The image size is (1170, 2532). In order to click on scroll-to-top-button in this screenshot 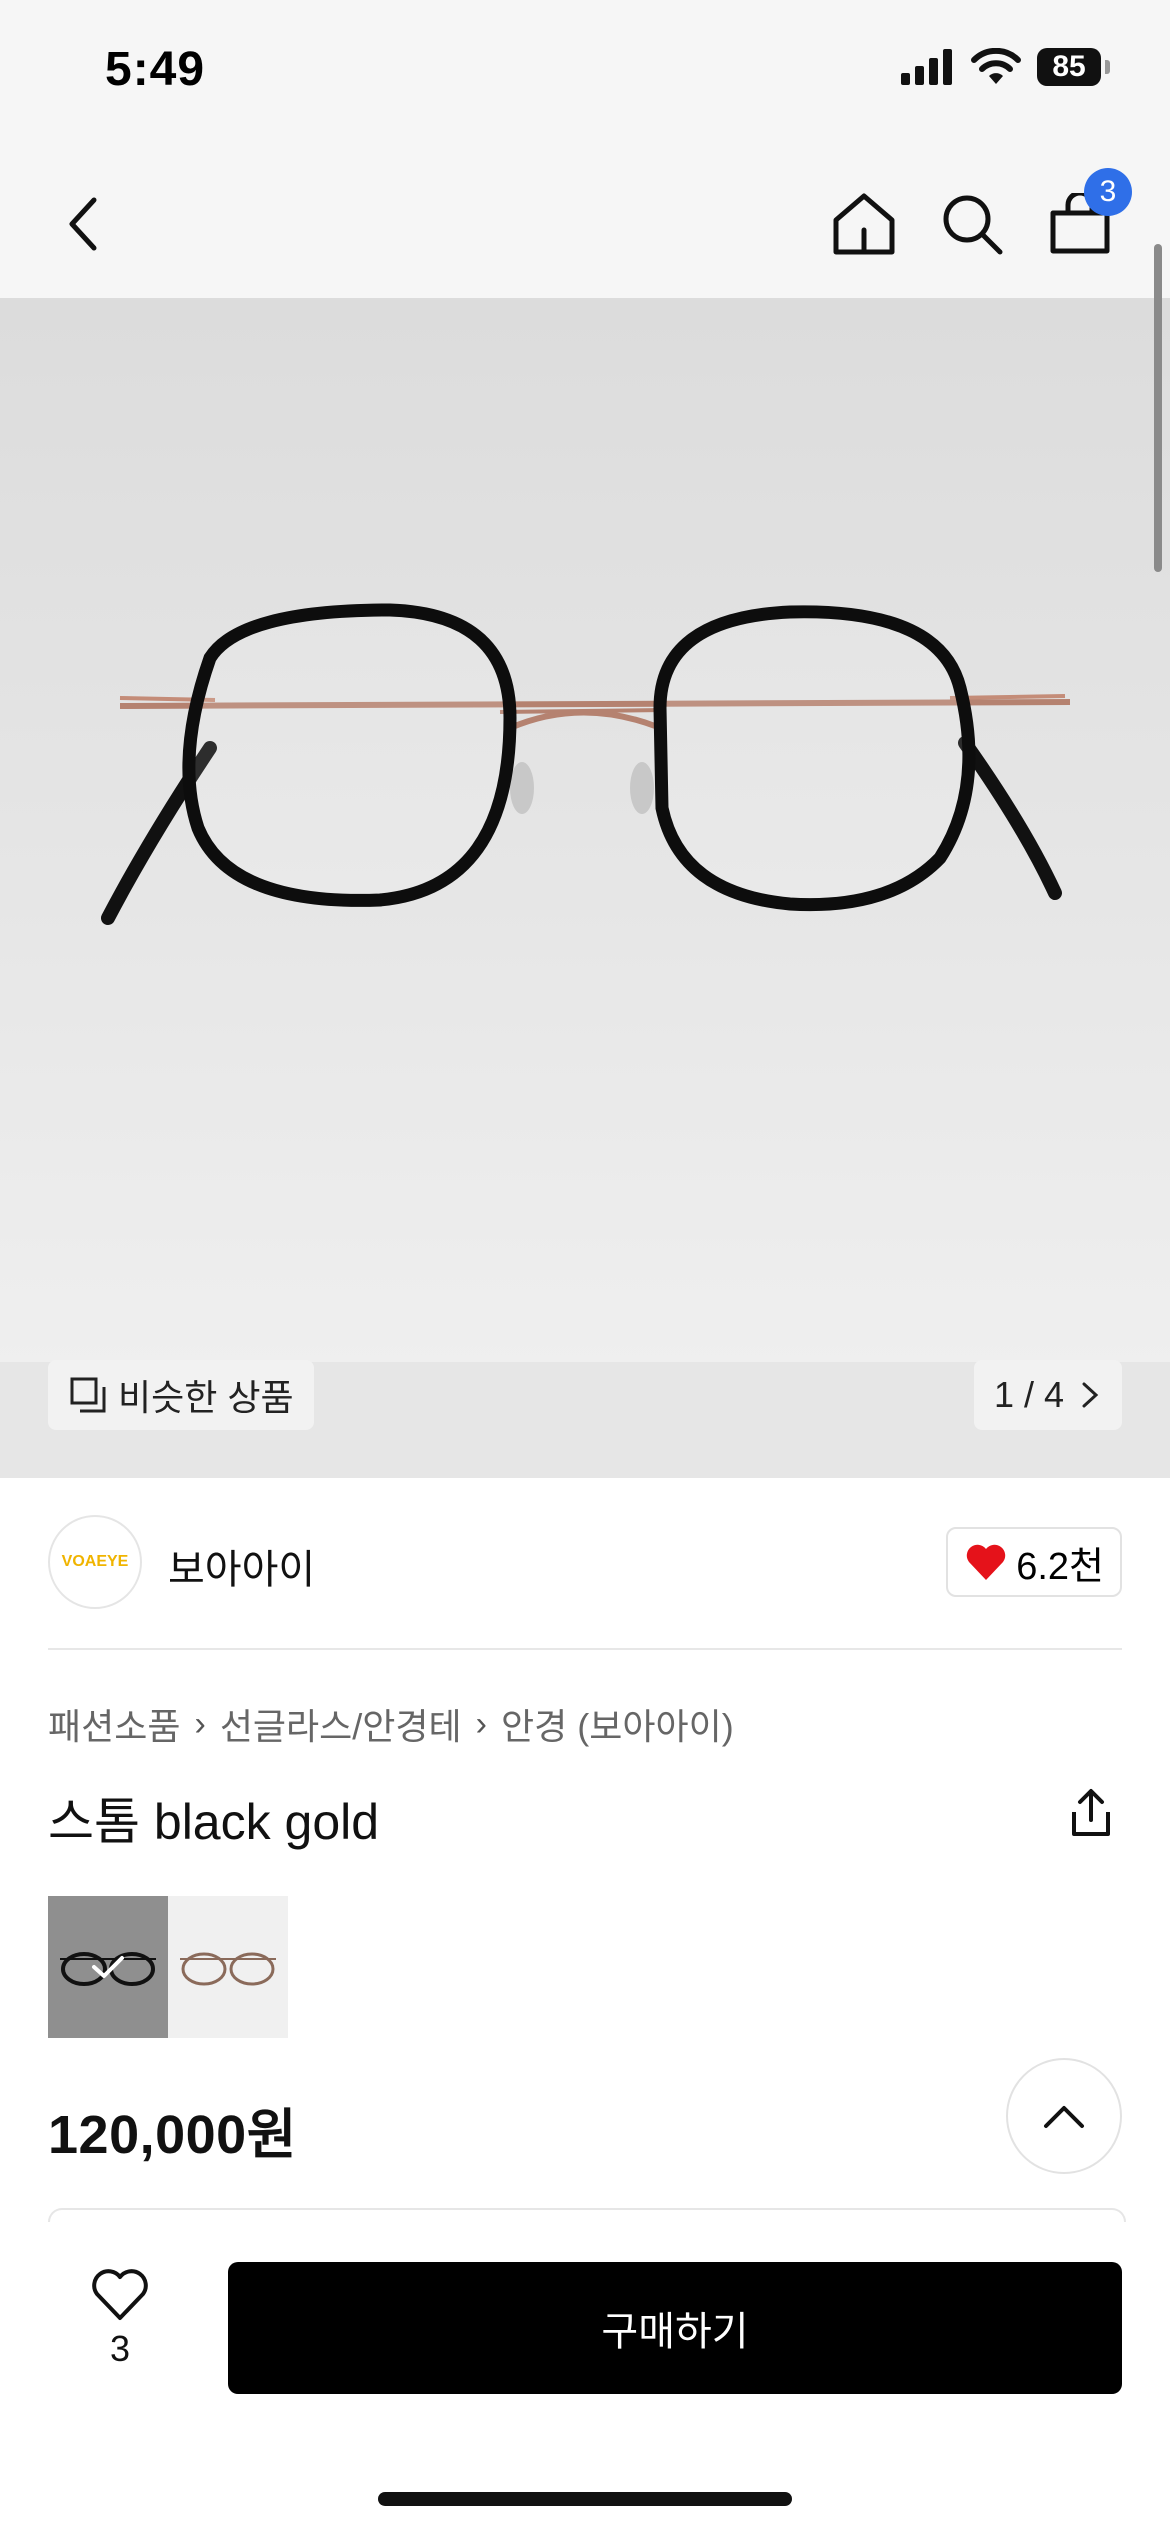, I will do `click(1064, 2116)`.